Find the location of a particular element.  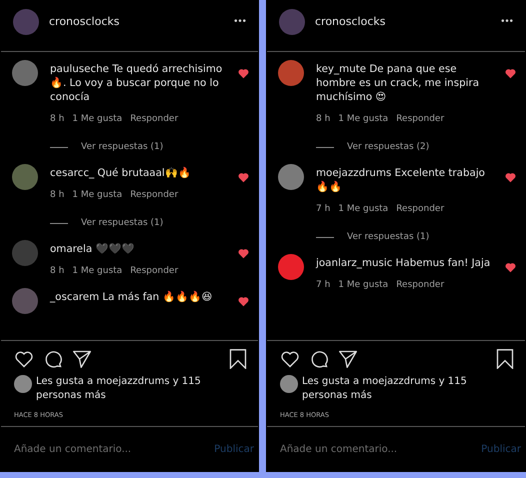

view-replies-link: Ver respuestas (2) is located at coordinates (388, 147).